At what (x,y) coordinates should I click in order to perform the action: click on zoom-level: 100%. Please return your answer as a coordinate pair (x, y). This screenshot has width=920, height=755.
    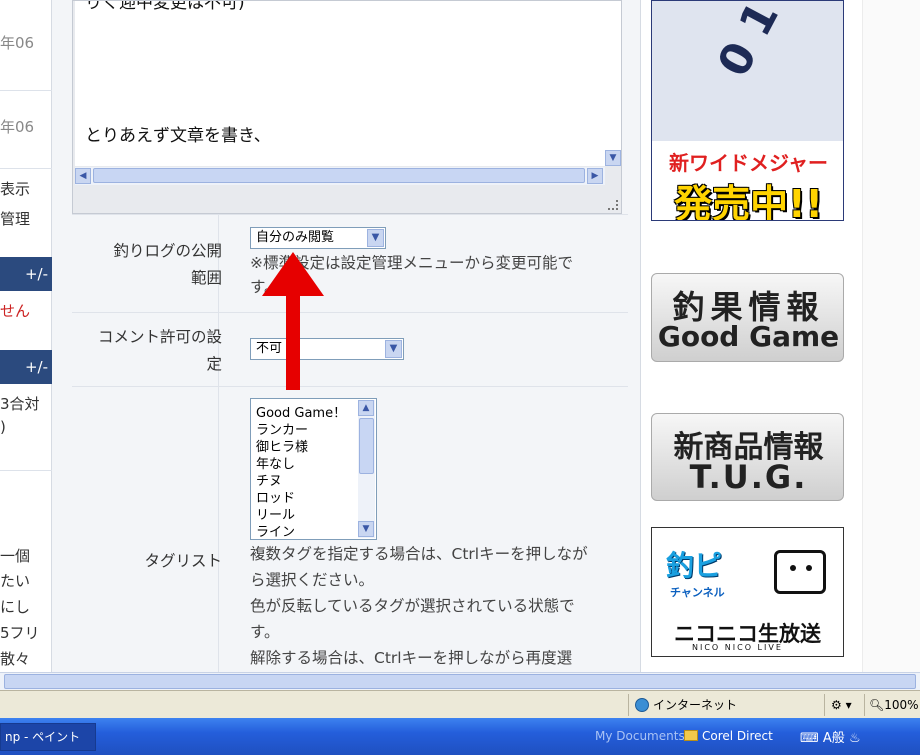
    Looking at the image, I should click on (901, 705).